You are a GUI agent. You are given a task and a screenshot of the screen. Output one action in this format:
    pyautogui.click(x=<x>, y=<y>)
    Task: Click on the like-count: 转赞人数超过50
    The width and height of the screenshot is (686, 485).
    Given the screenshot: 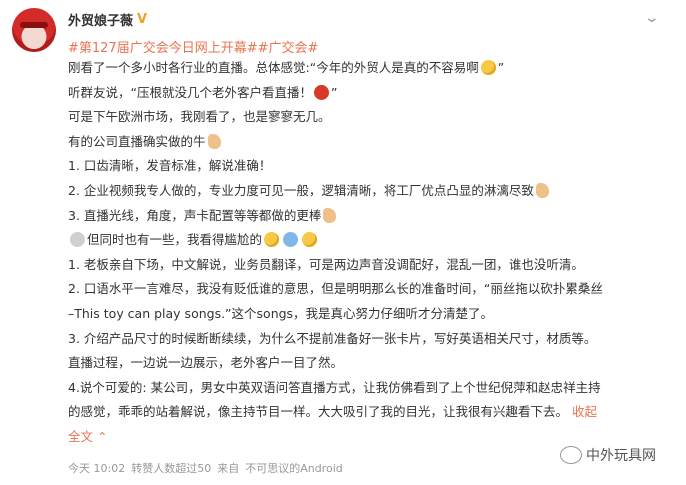 What is the action you would take?
    pyautogui.click(x=171, y=468)
    